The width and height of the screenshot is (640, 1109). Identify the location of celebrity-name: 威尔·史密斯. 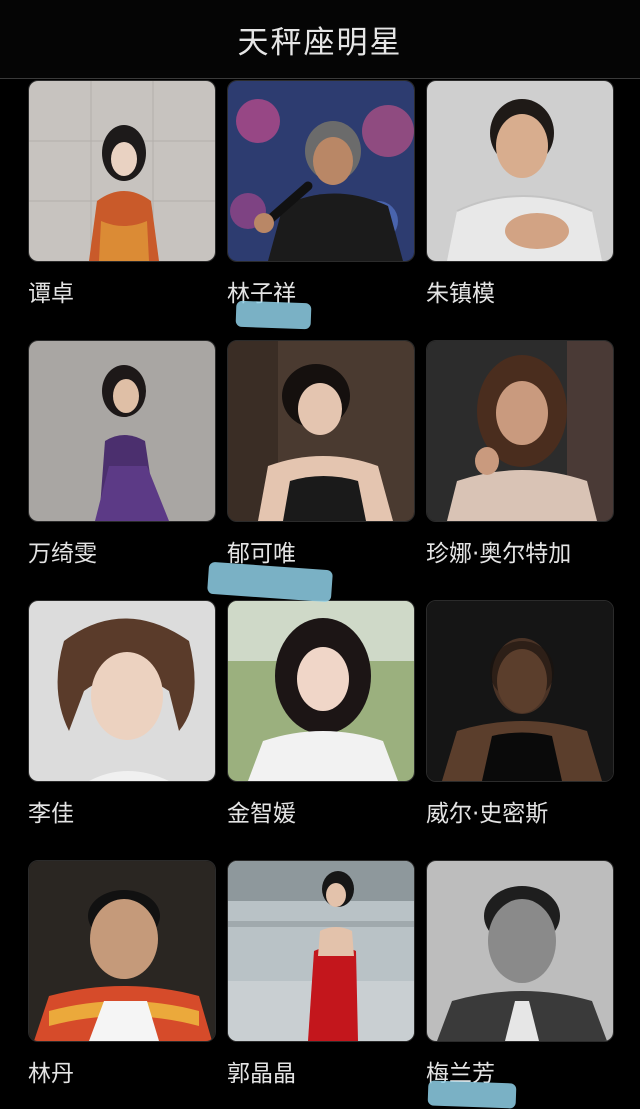
(487, 814).